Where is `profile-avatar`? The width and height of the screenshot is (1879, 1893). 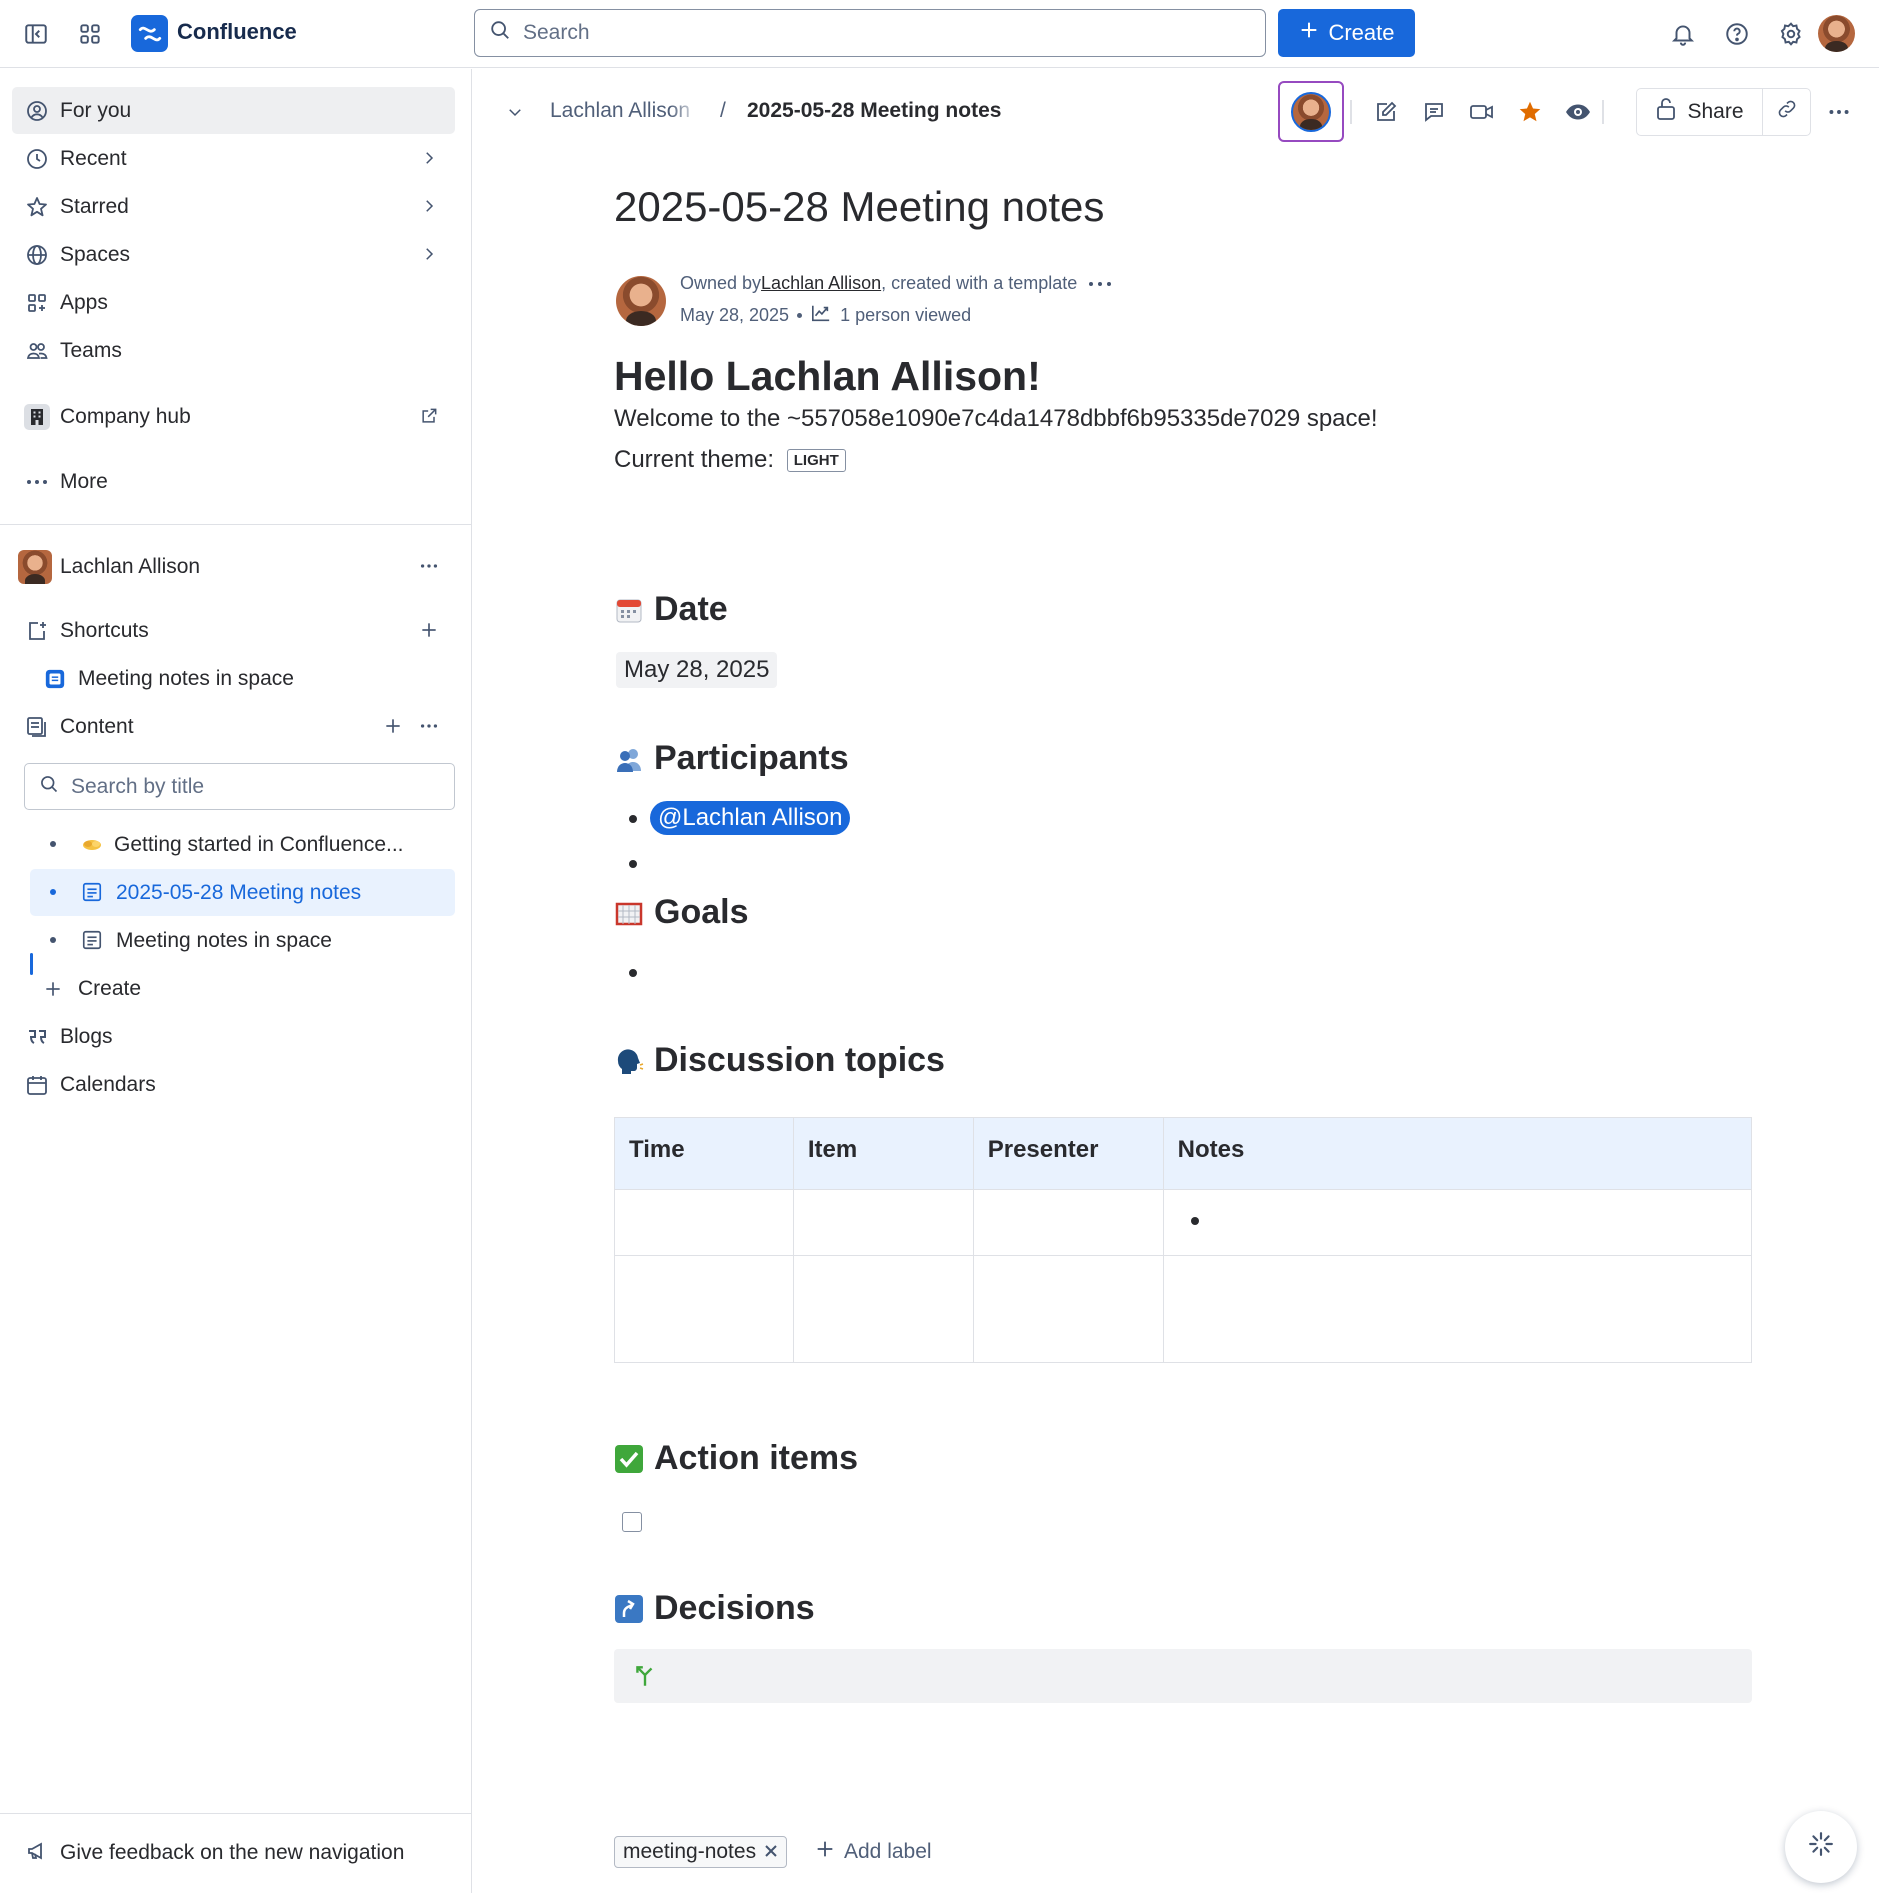 profile-avatar is located at coordinates (1836, 33).